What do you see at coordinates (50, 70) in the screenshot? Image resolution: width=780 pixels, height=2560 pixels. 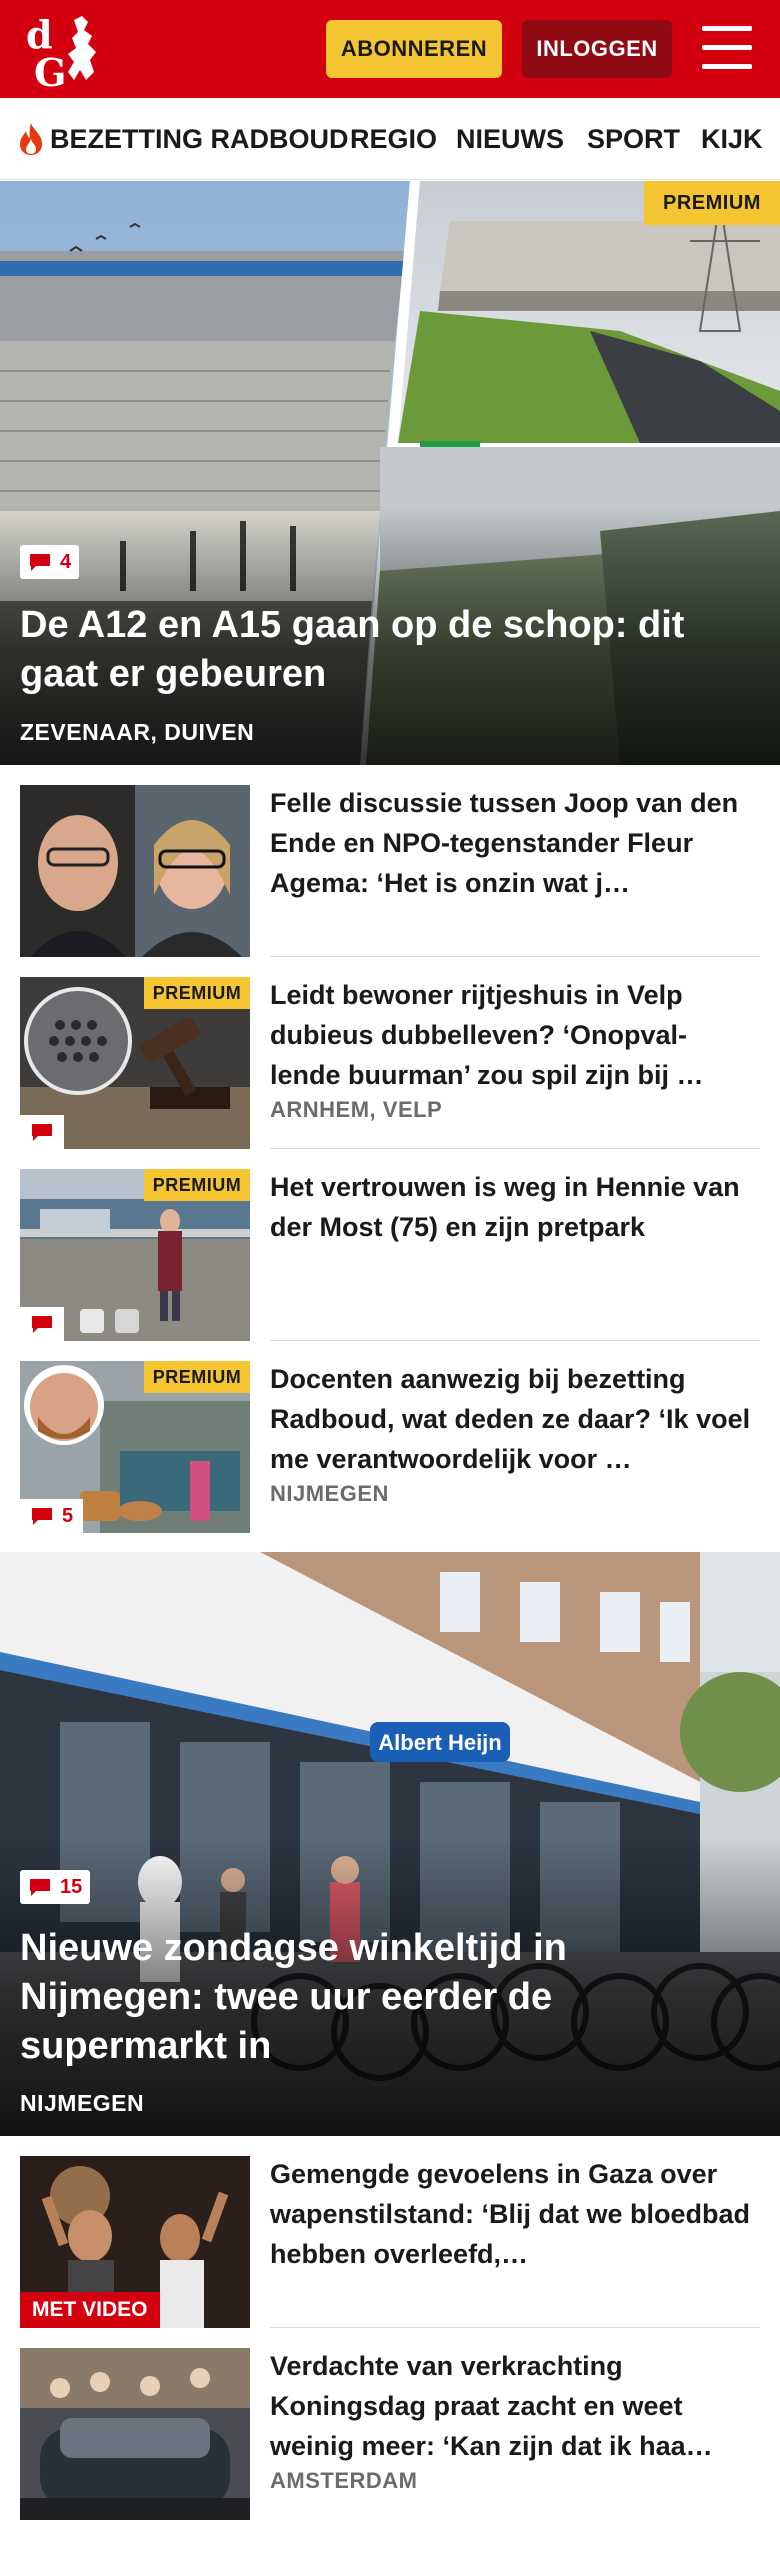 I see `svg-text: G` at bounding box center [50, 70].